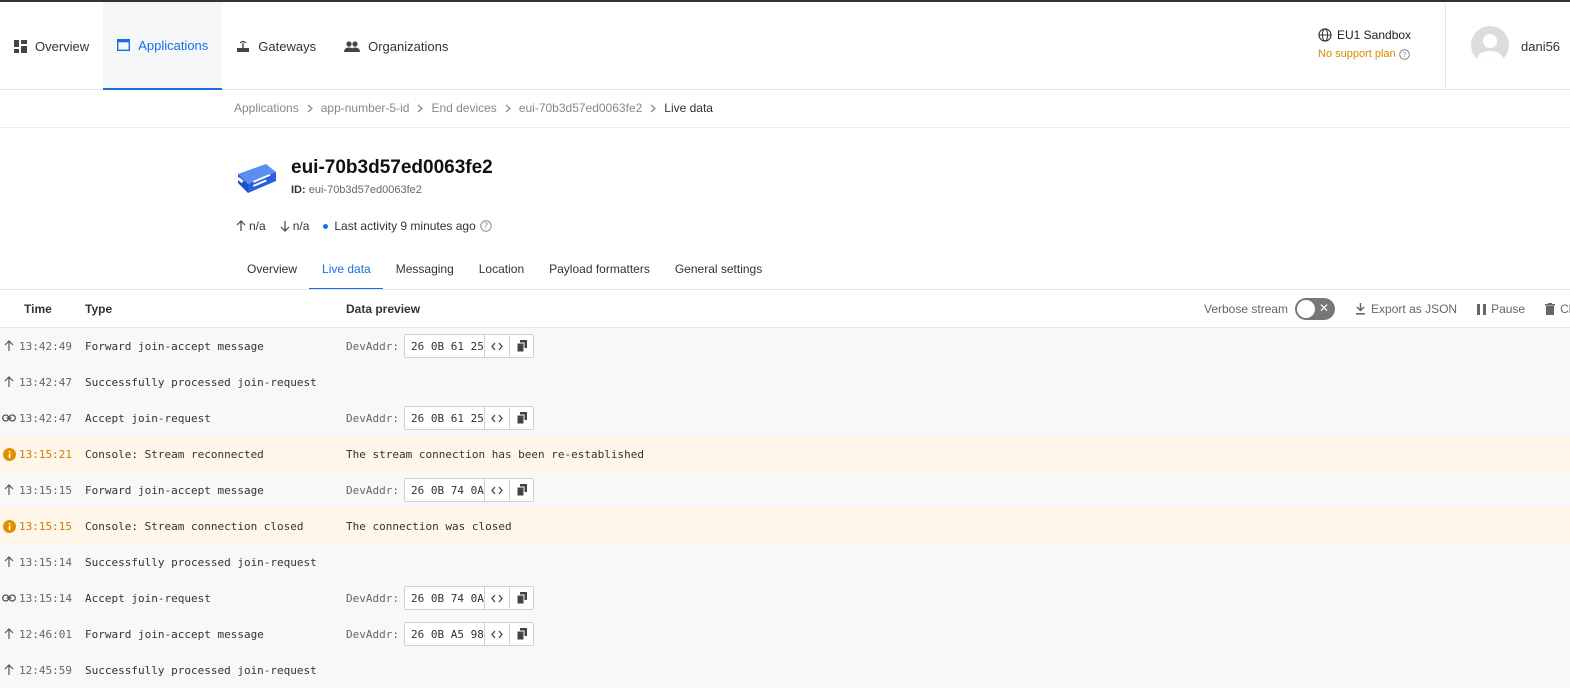 The height and width of the screenshot is (696, 1570). Describe the element at coordinates (599, 271) in the screenshot. I see `tab-payload-formatters: Payload formatters` at that location.